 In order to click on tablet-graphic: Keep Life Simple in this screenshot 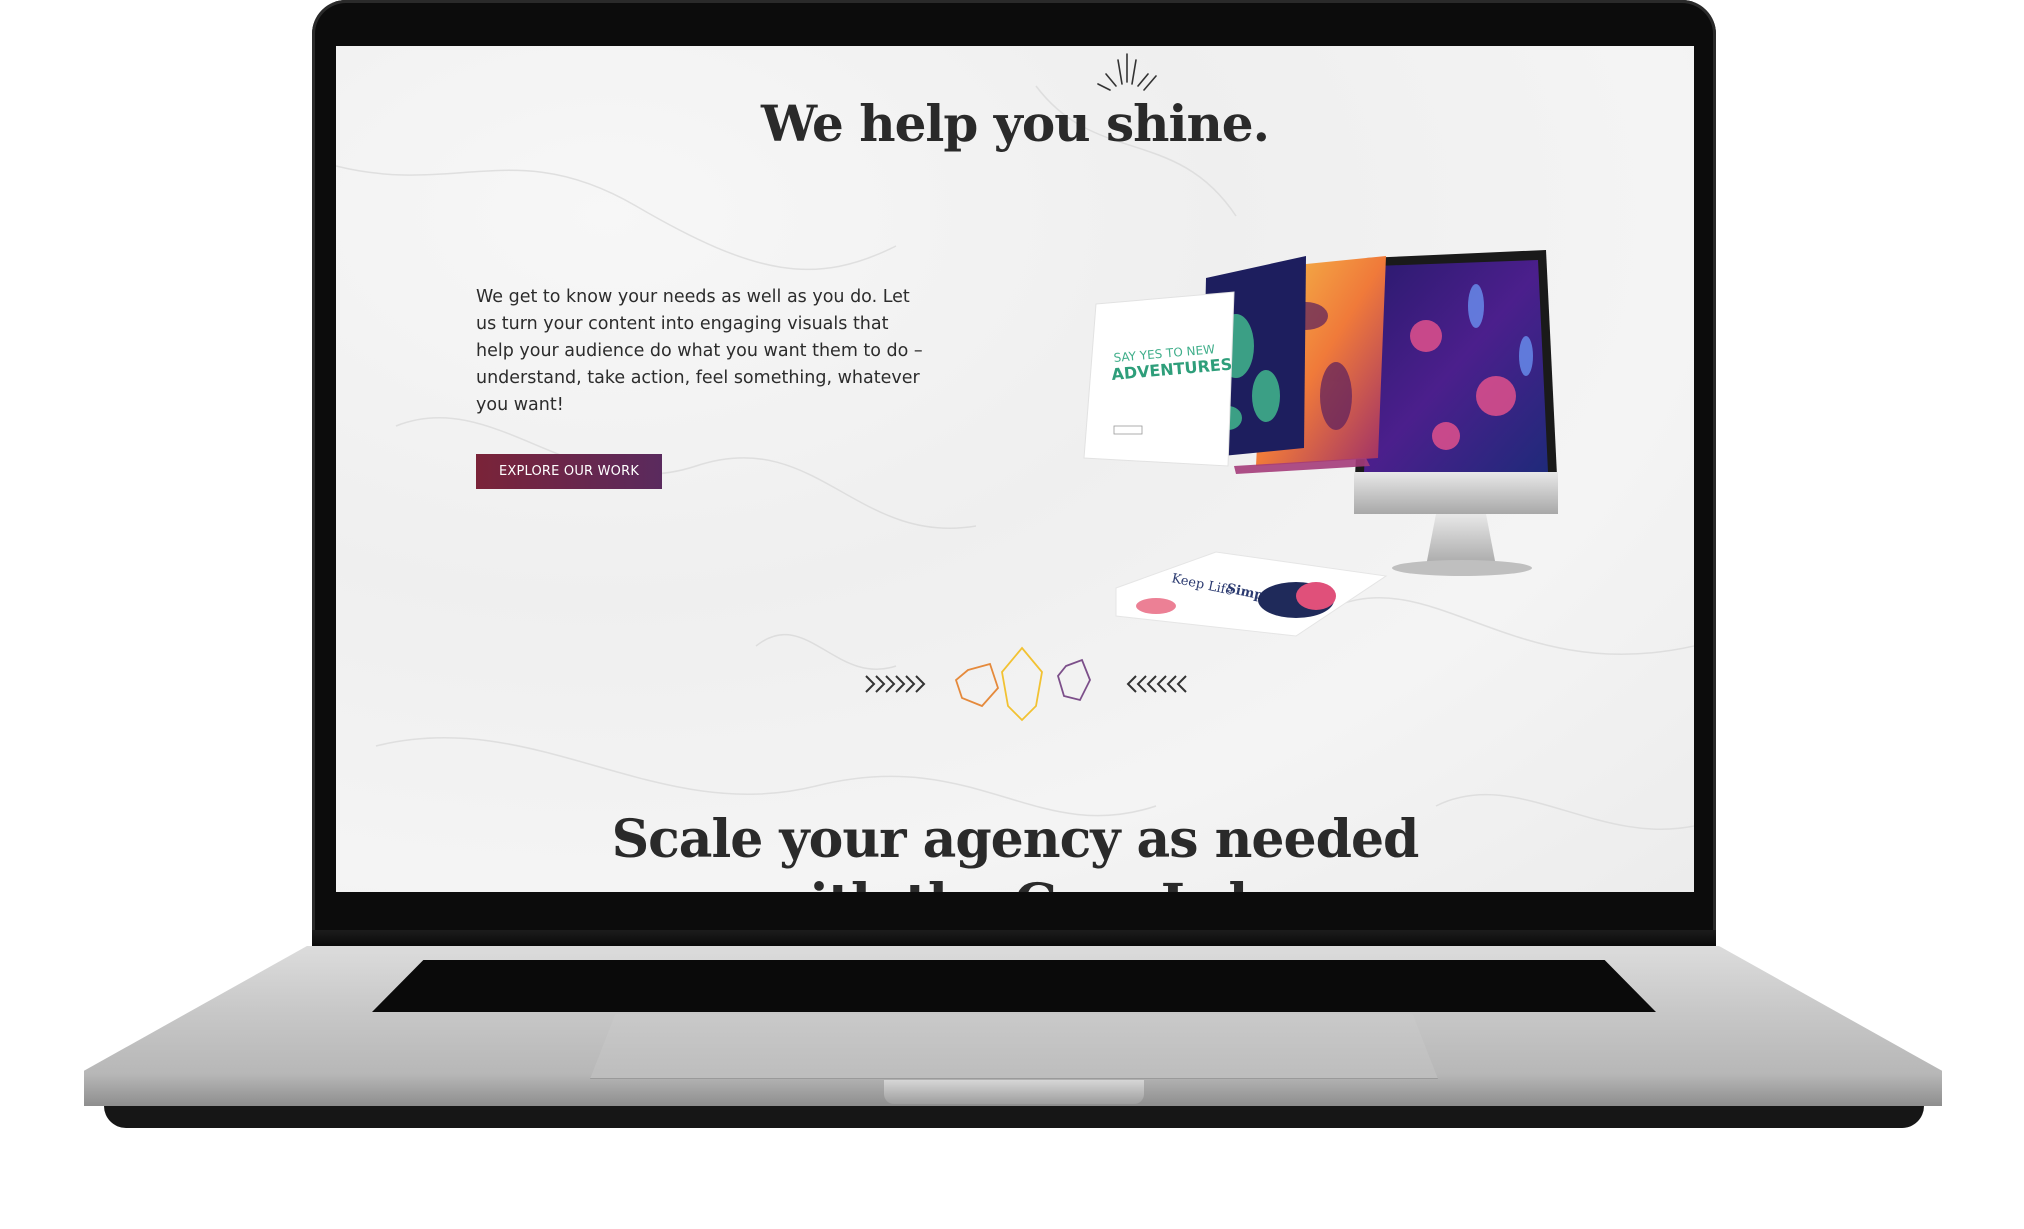, I will do `click(1251, 594)`.